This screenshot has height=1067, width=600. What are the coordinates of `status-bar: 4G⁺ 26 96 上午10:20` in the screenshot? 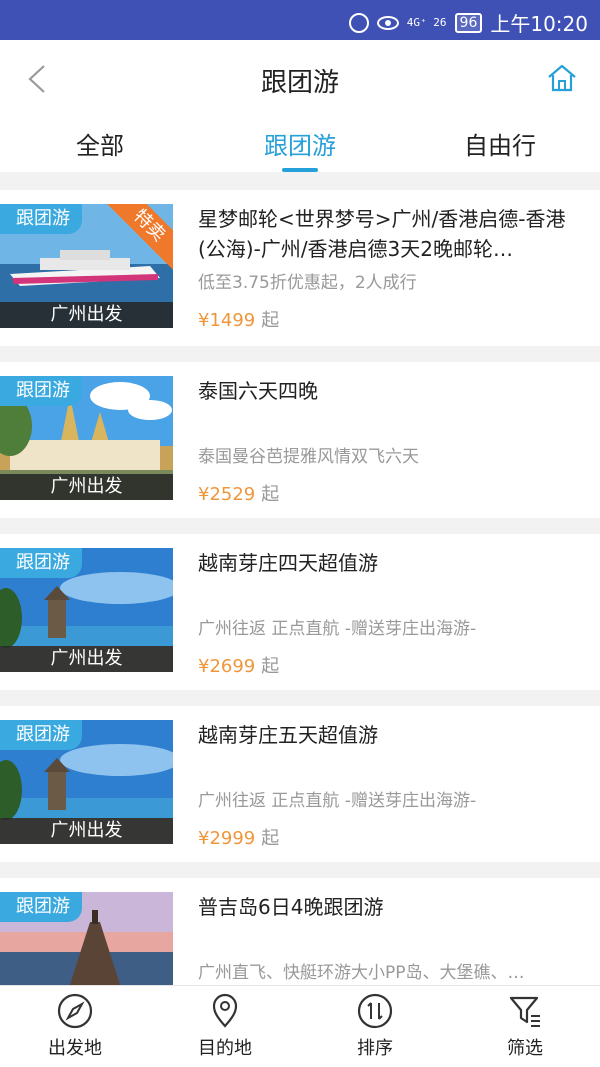 It's located at (300, 20).